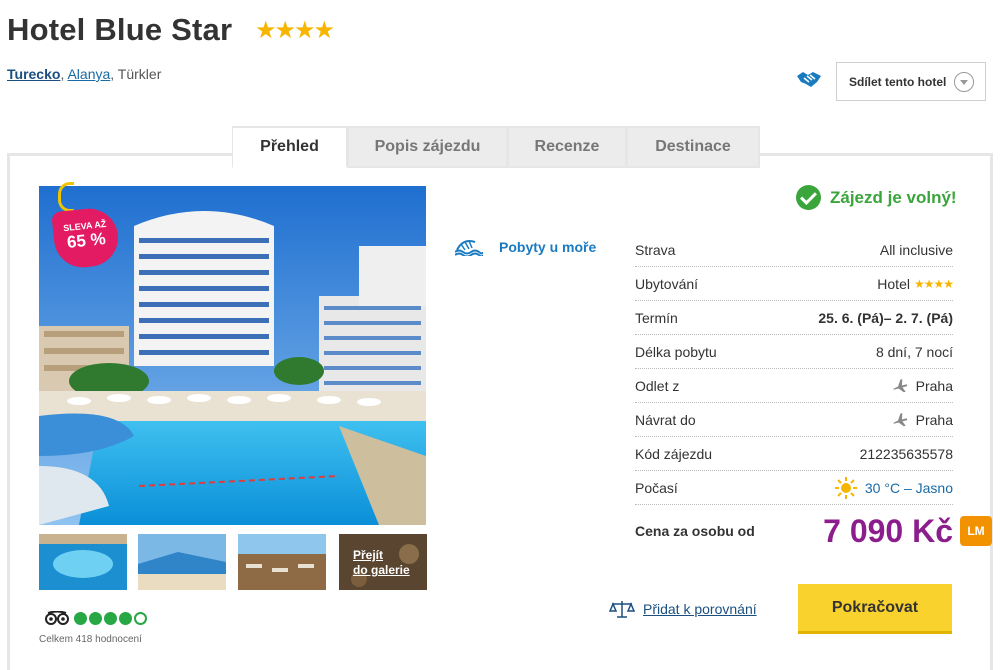 This screenshot has height=670, width=1007. Describe the element at coordinates (794, 454) in the screenshot. I see `detail-row-trip-code: Kód zájezdu 212235635578` at that location.